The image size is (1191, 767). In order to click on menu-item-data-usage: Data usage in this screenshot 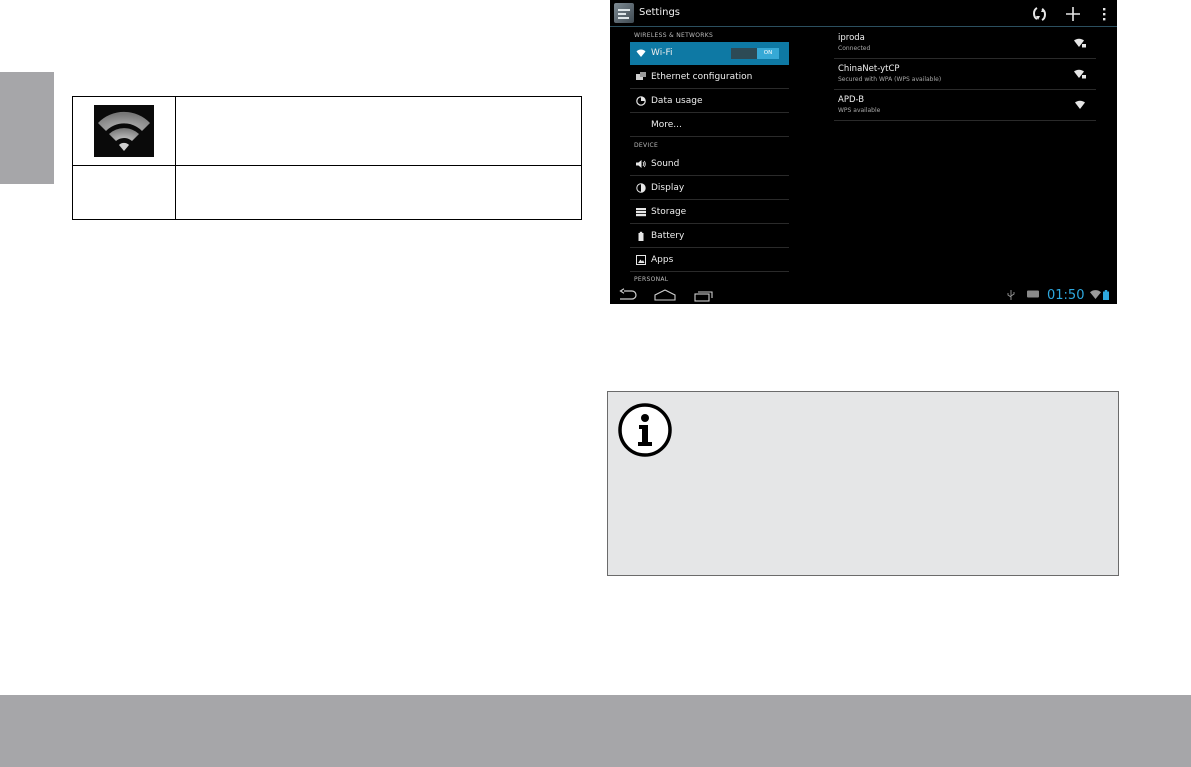, I will do `click(709, 101)`.